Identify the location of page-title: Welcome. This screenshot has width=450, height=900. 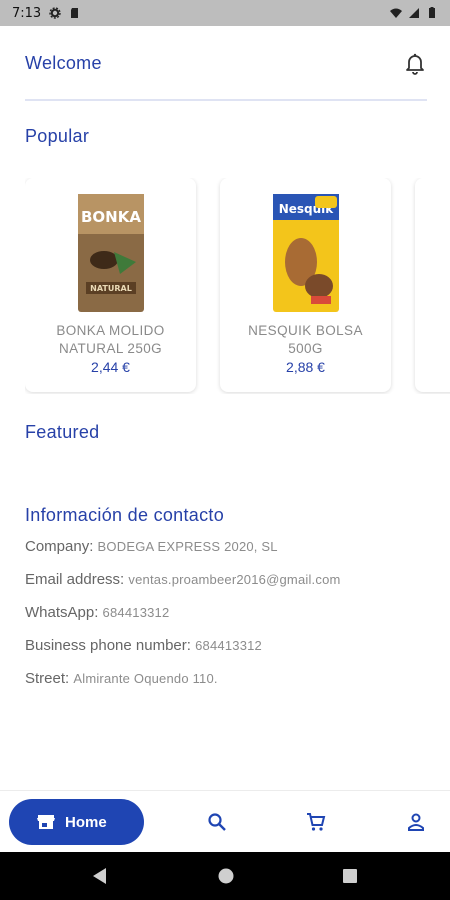
(63, 62).